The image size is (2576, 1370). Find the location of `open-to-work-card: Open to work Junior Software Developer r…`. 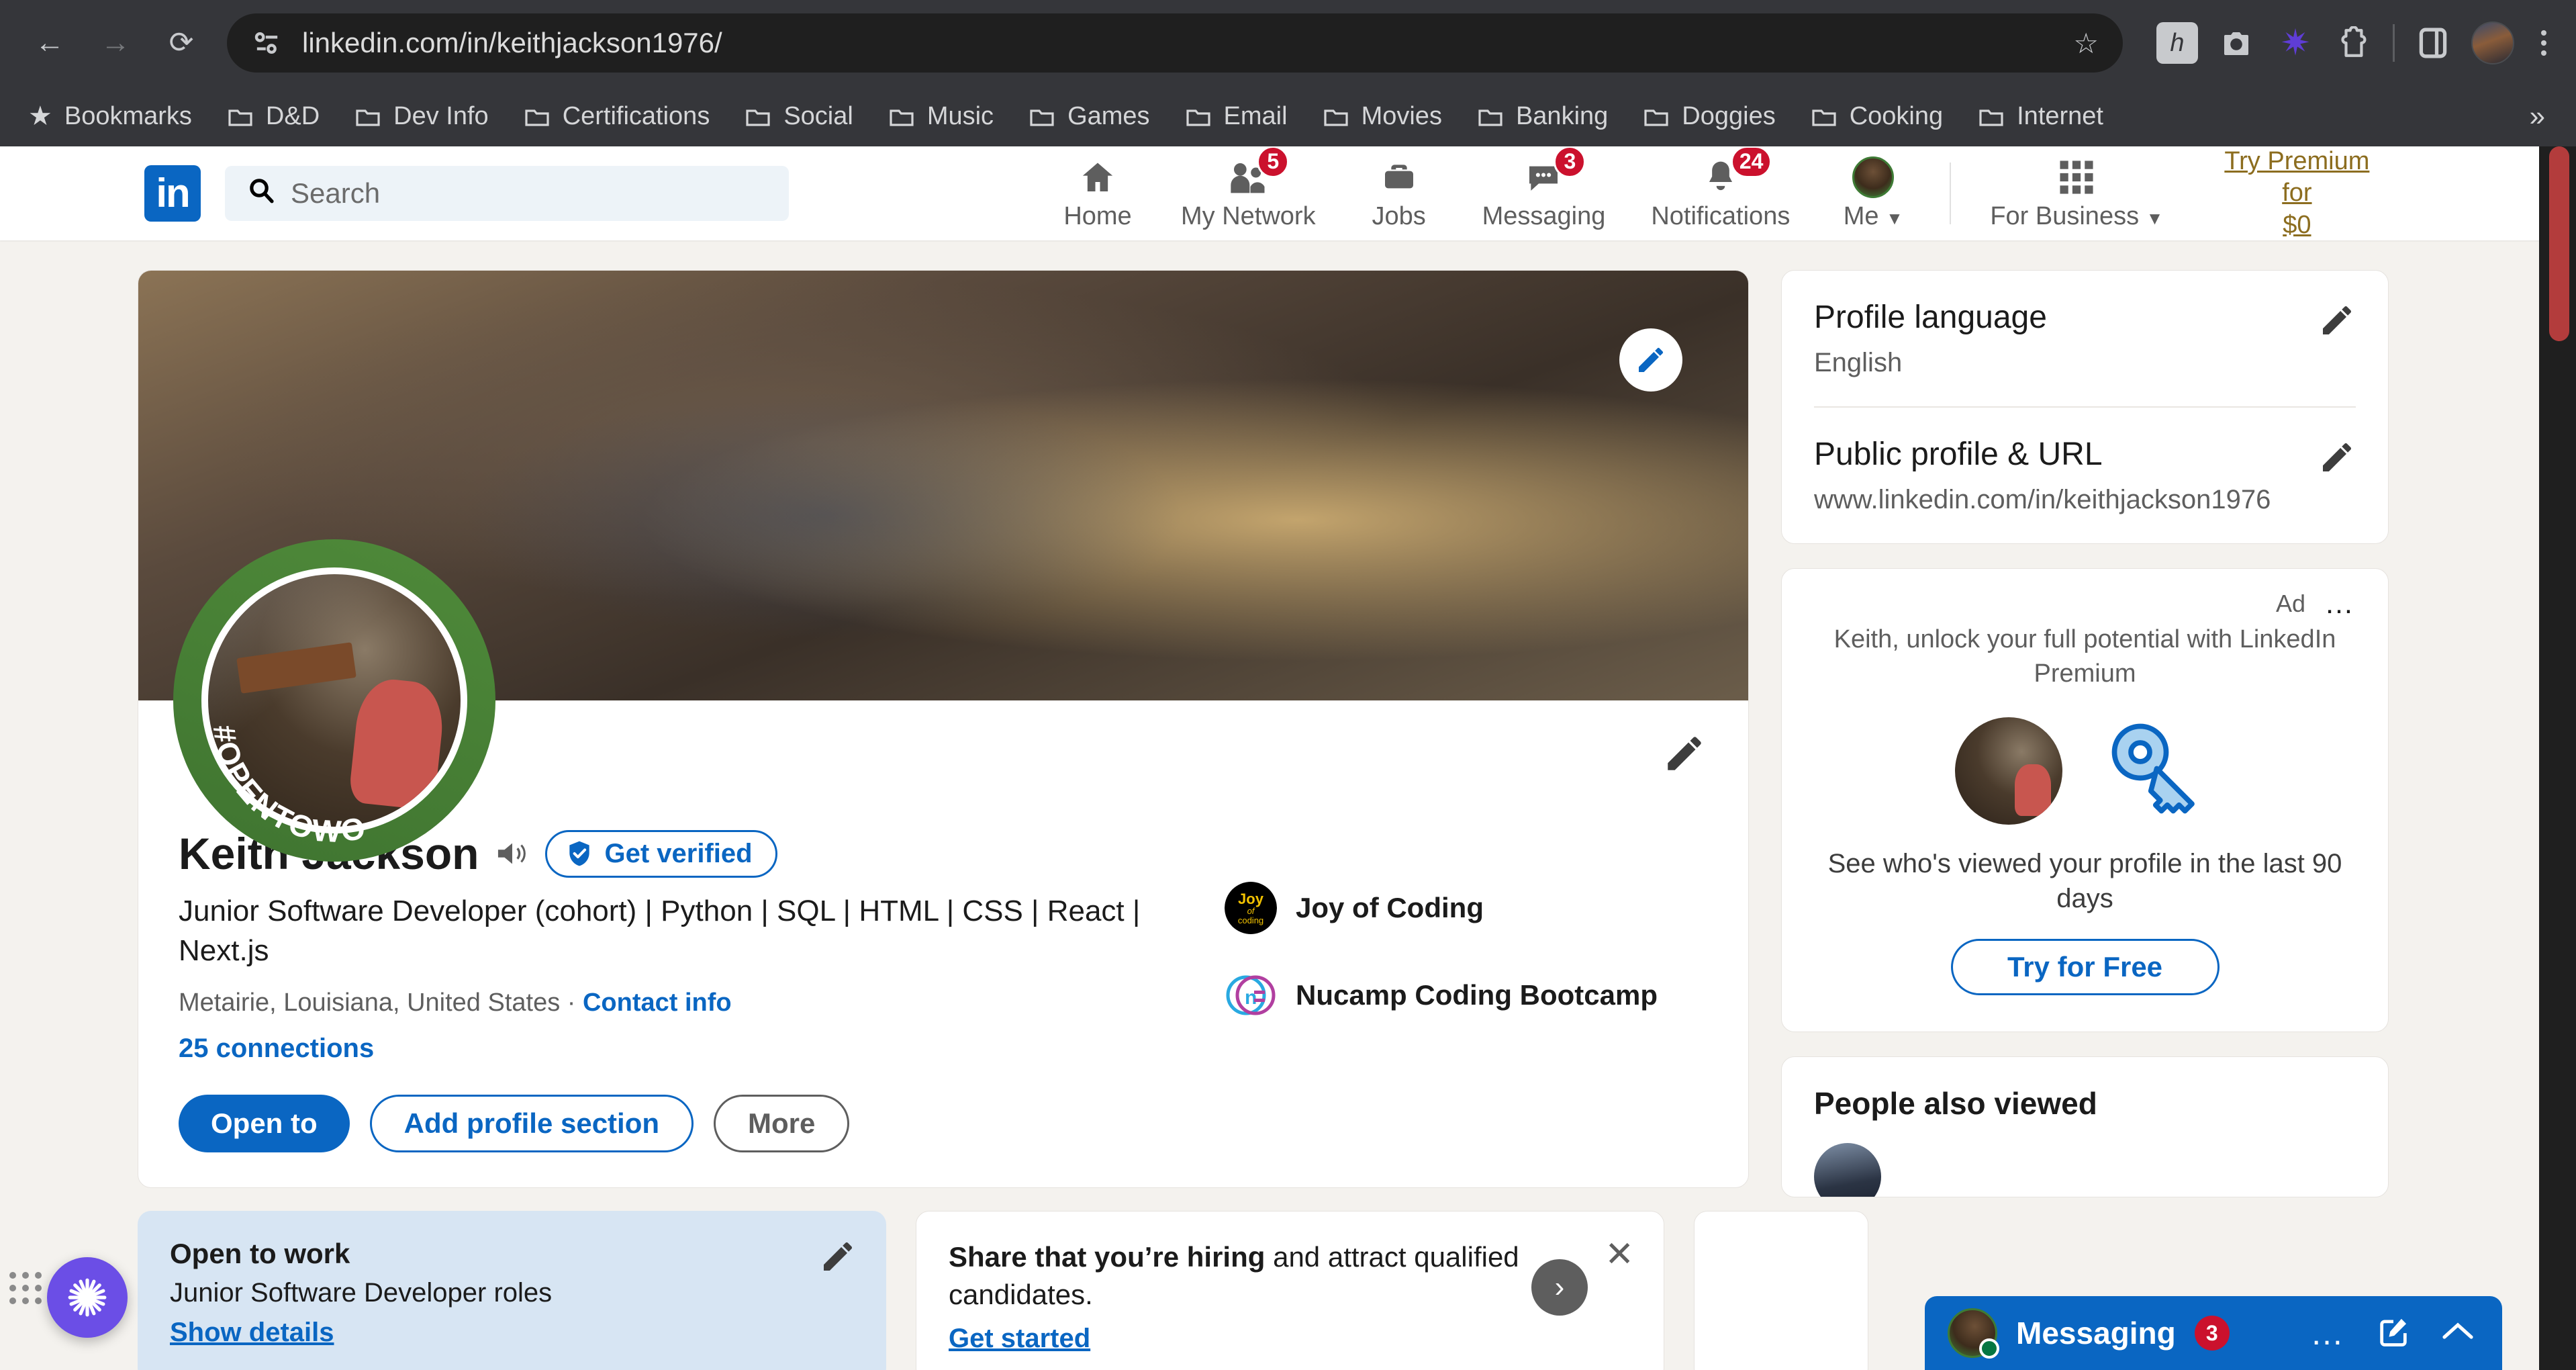

open-to-work-card: Open to work Junior Software Developer r… is located at coordinates (512, 1290).